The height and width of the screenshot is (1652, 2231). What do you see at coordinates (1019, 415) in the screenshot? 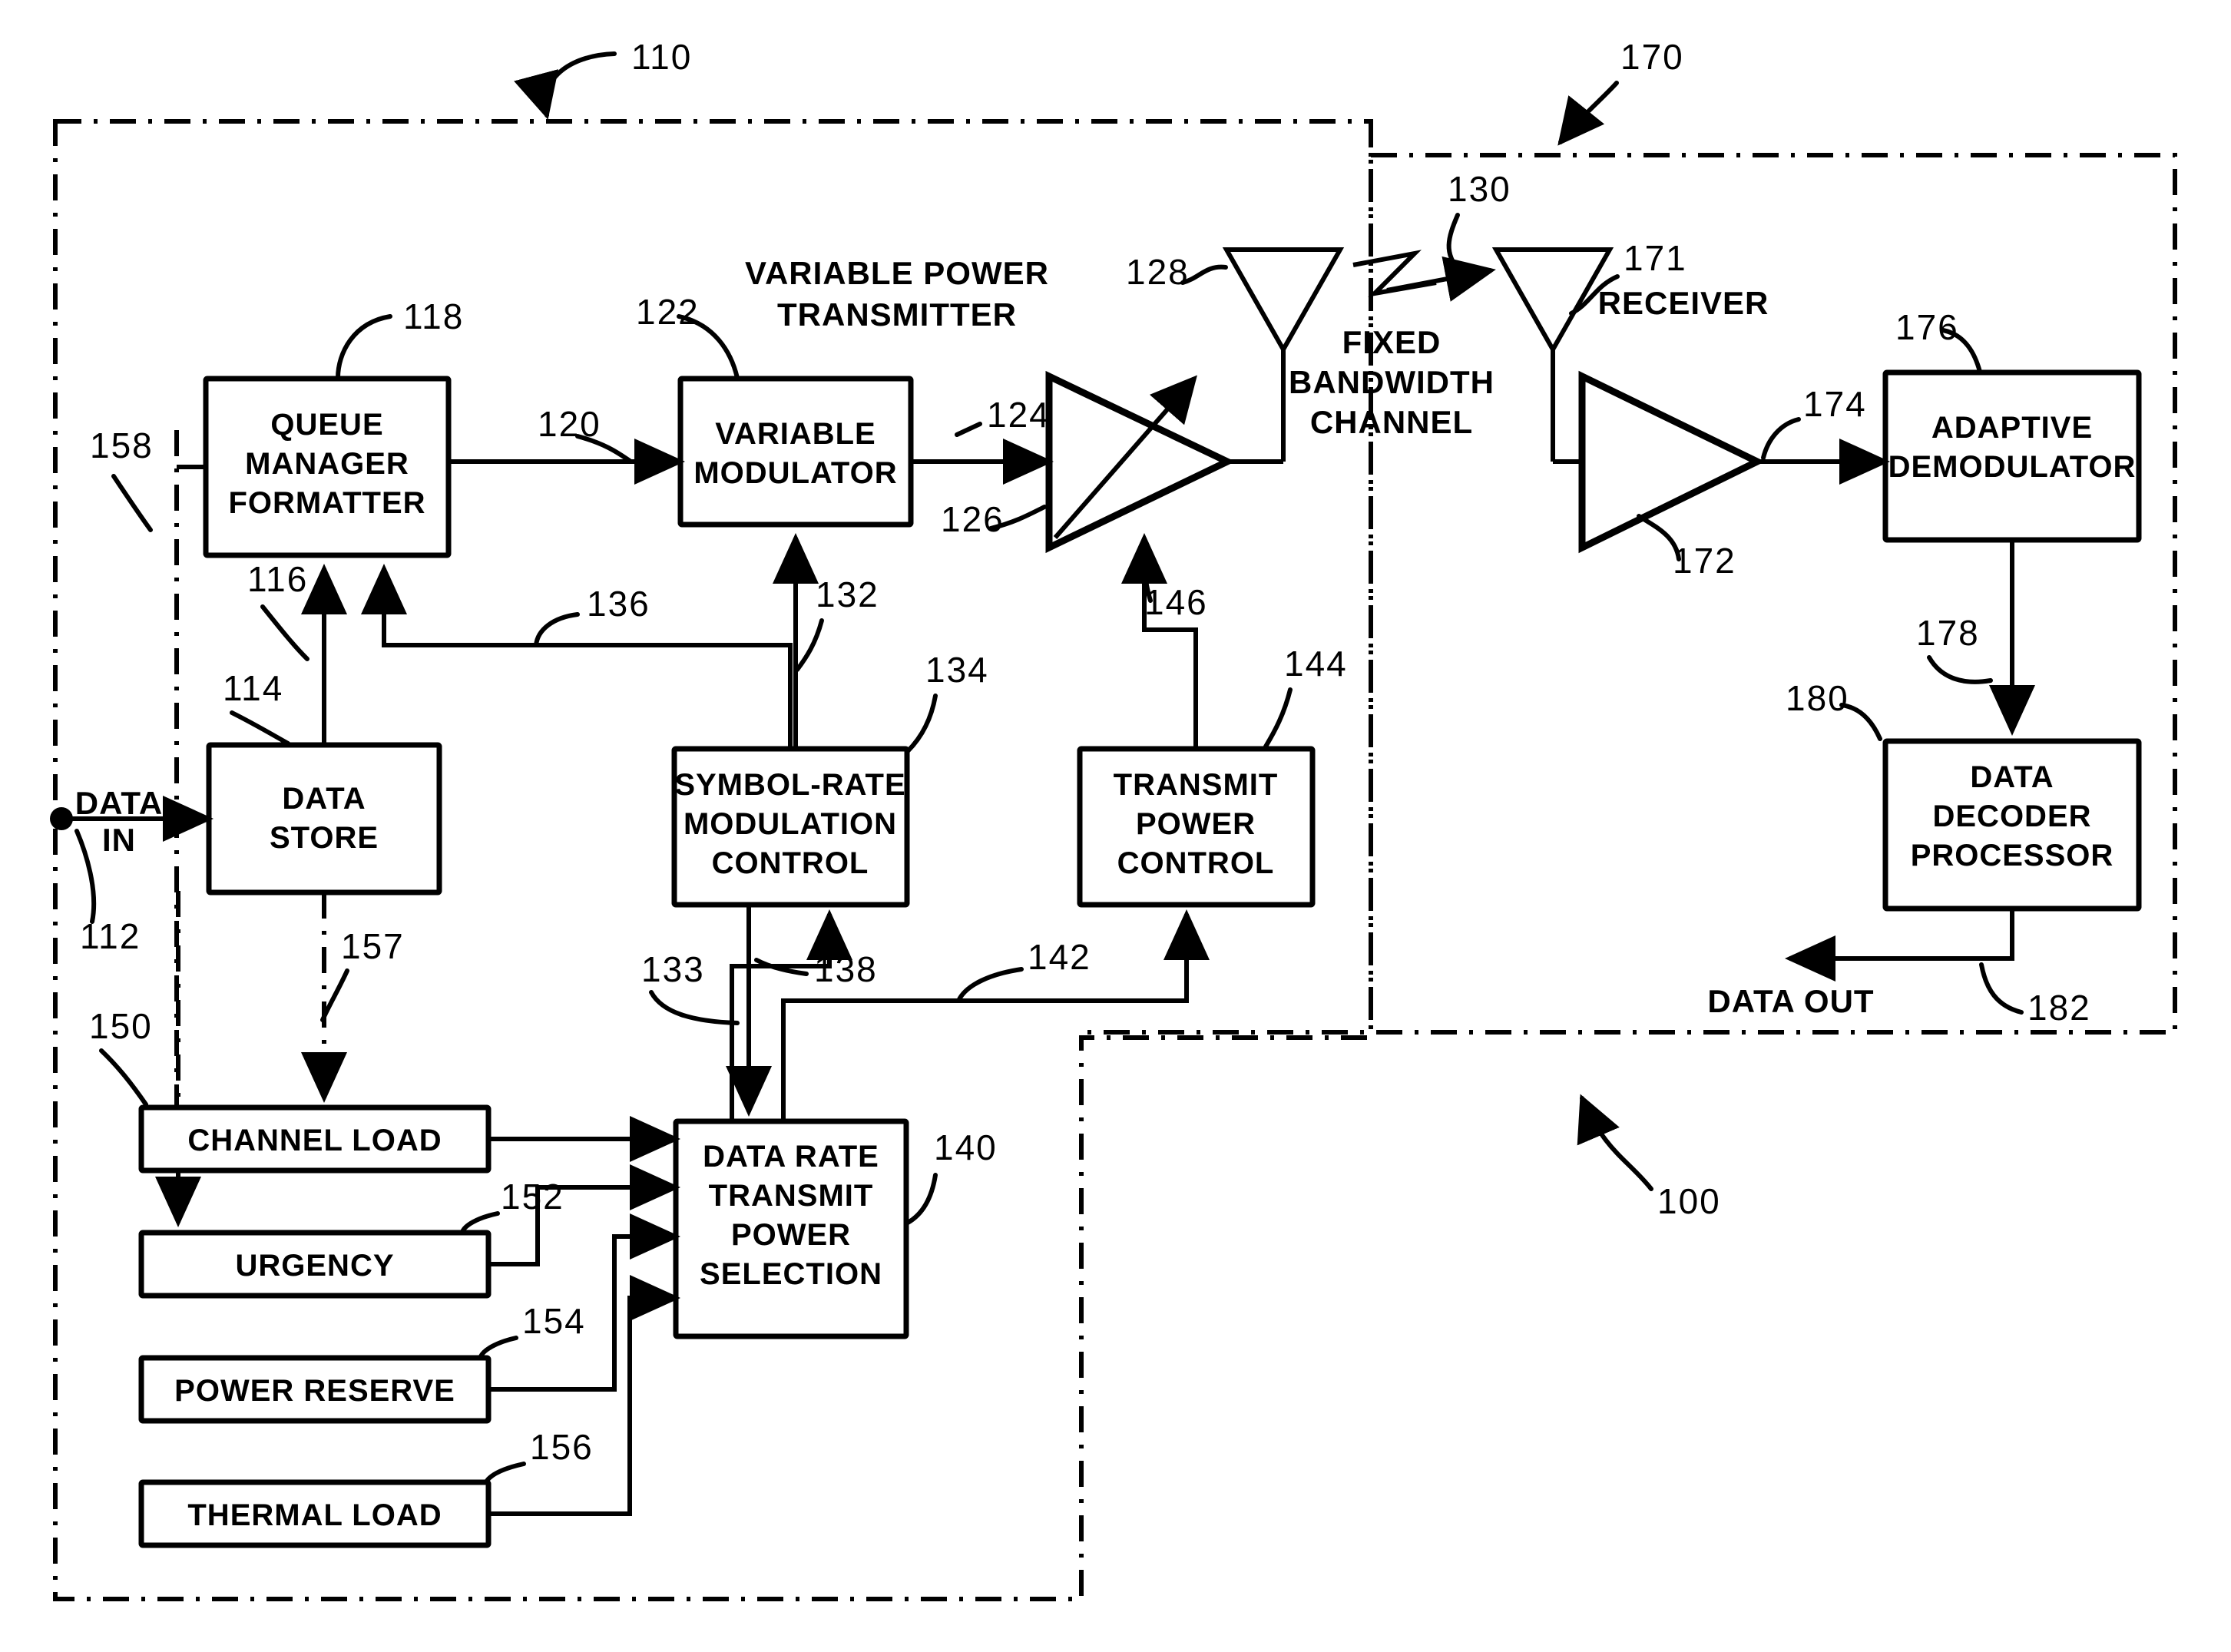
I see `ref-124: 124` at bounding box center [1019, 415].